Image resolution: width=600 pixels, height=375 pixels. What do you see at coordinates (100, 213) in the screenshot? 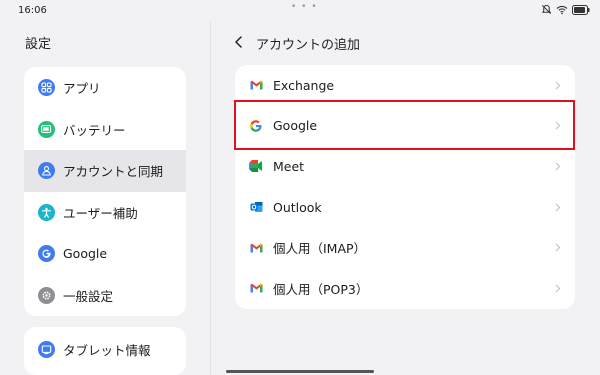
I see `sidebar-item-label: ユーザー補助` at bounding box center [100, 213].